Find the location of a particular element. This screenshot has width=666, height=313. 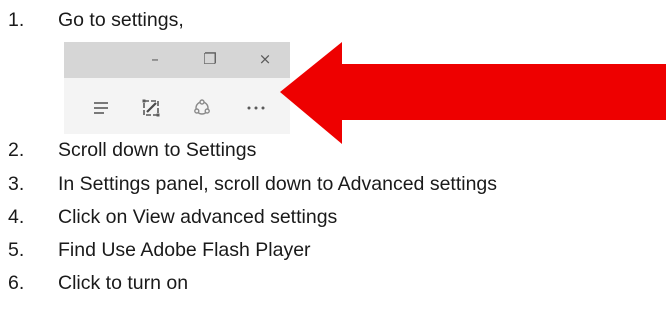

minimize-button: – is located at coordinates (155, 59).